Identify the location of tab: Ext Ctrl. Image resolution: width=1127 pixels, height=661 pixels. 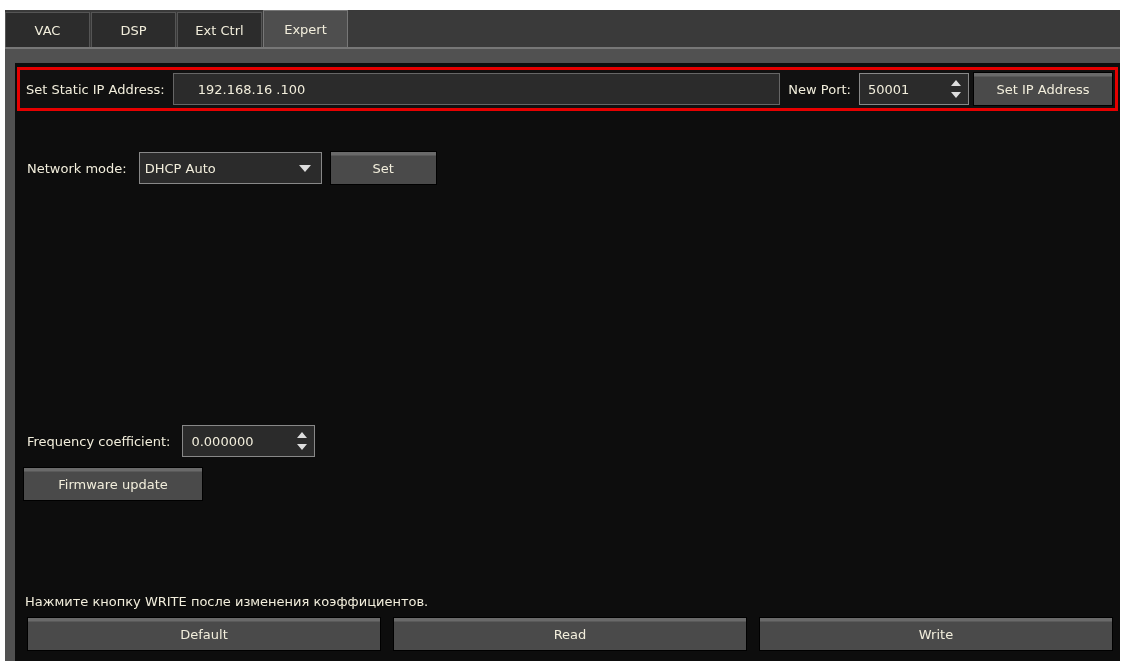
(219, 29).